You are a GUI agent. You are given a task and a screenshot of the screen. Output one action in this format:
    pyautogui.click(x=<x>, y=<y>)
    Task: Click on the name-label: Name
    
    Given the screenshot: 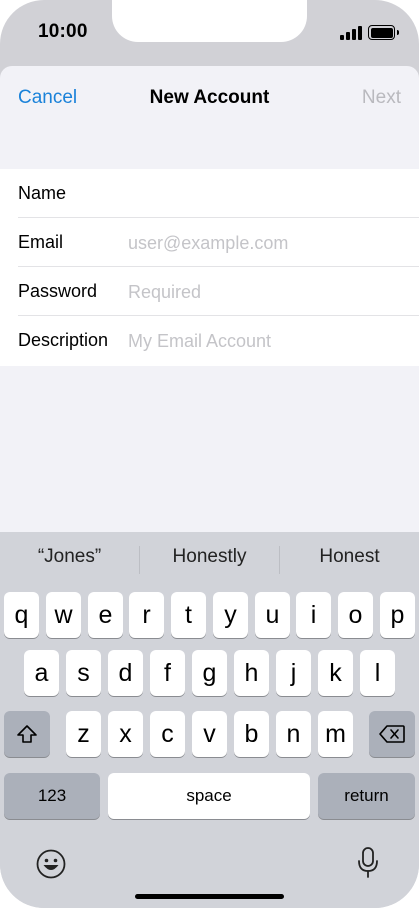 What is the action you would take?
    pyautogui.click(x=42, y=193)
    